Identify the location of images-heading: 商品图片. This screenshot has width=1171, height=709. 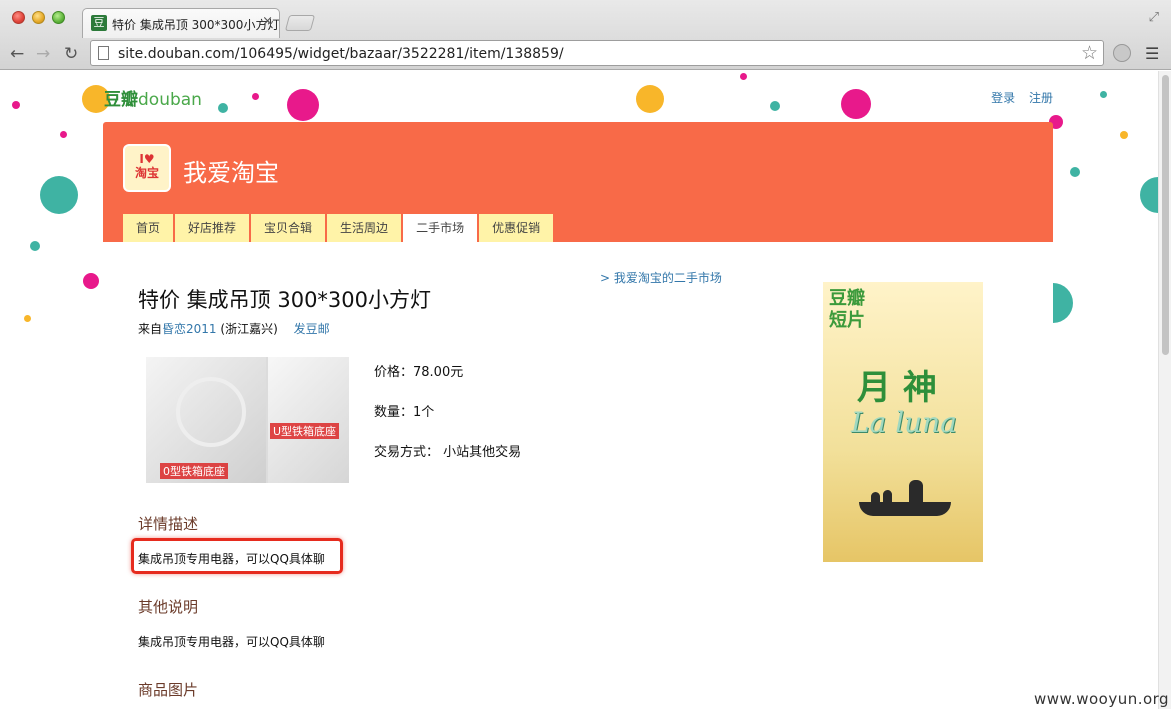
(168, 690).